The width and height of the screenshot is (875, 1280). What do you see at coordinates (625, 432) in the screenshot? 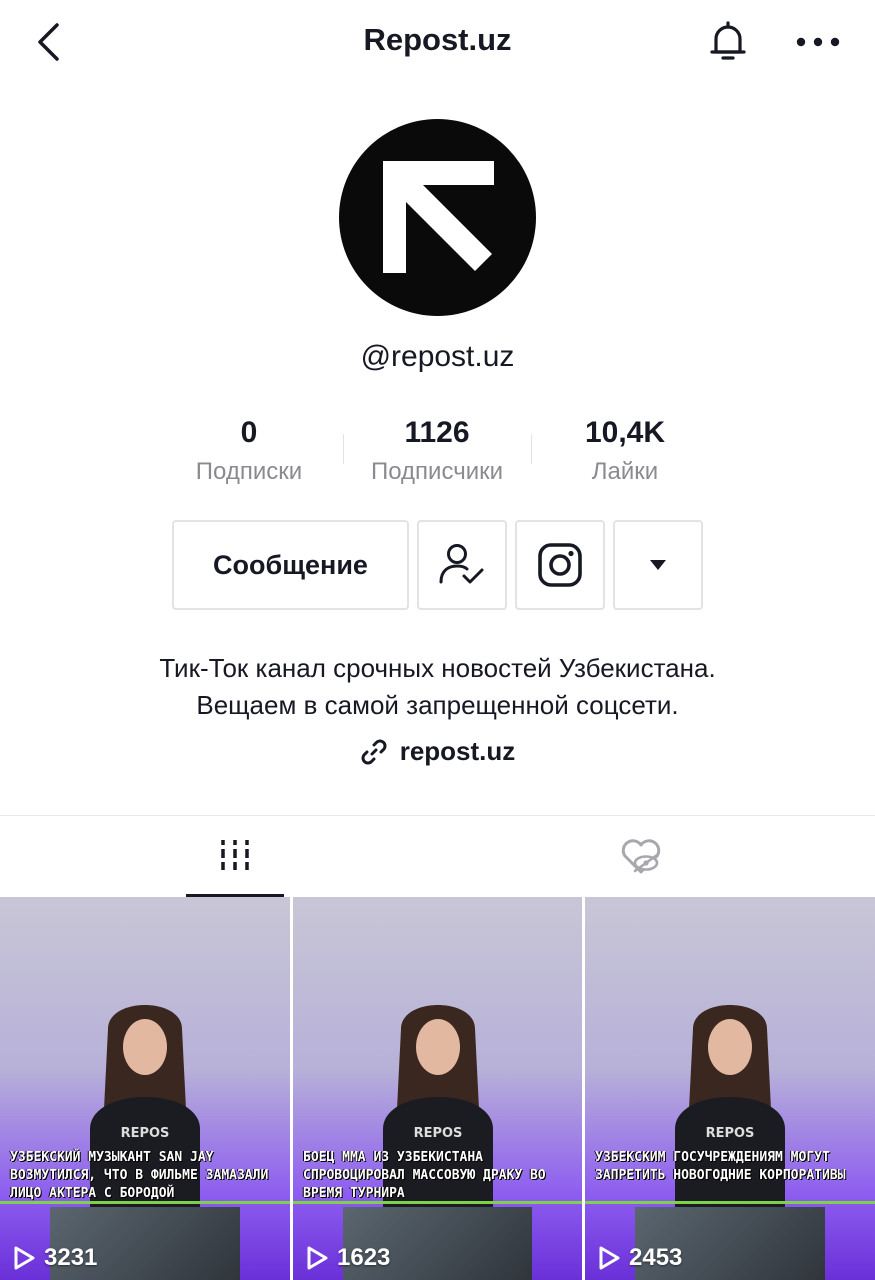
I see `stat-value: 10,4K` at bounding box center [625, 432].